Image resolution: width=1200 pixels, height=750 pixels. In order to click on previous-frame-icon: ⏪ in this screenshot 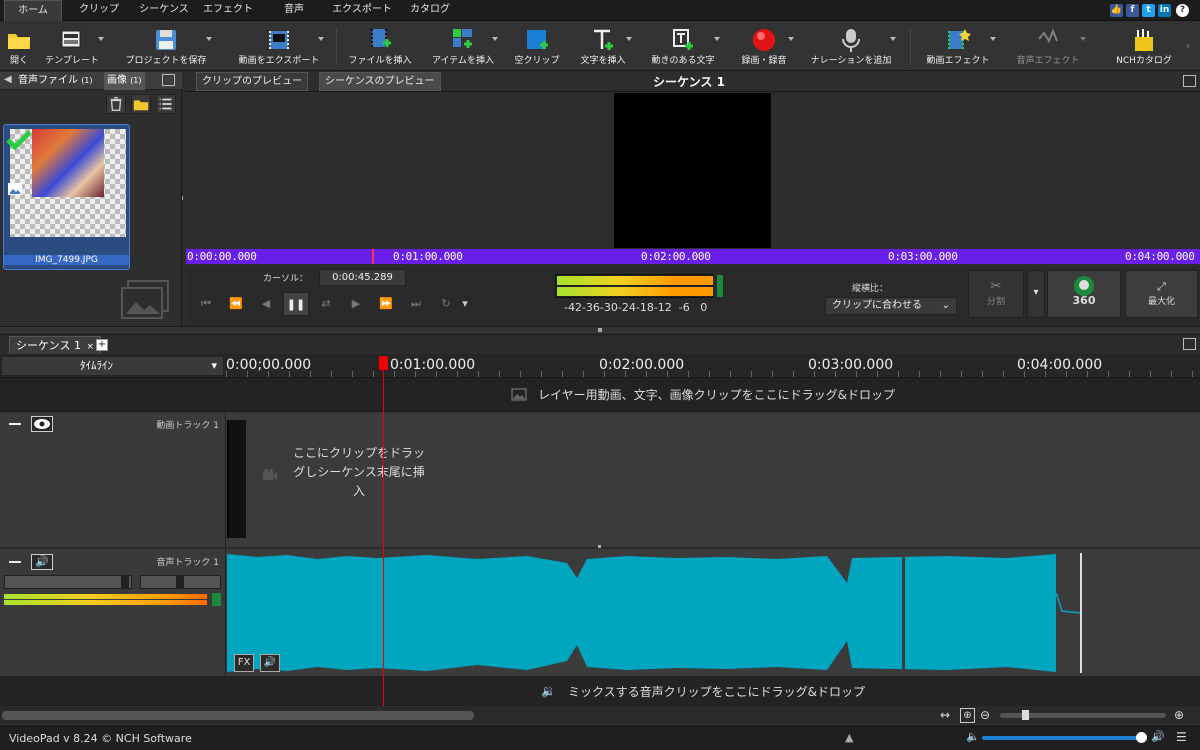, I will do `click(236, 304)`.